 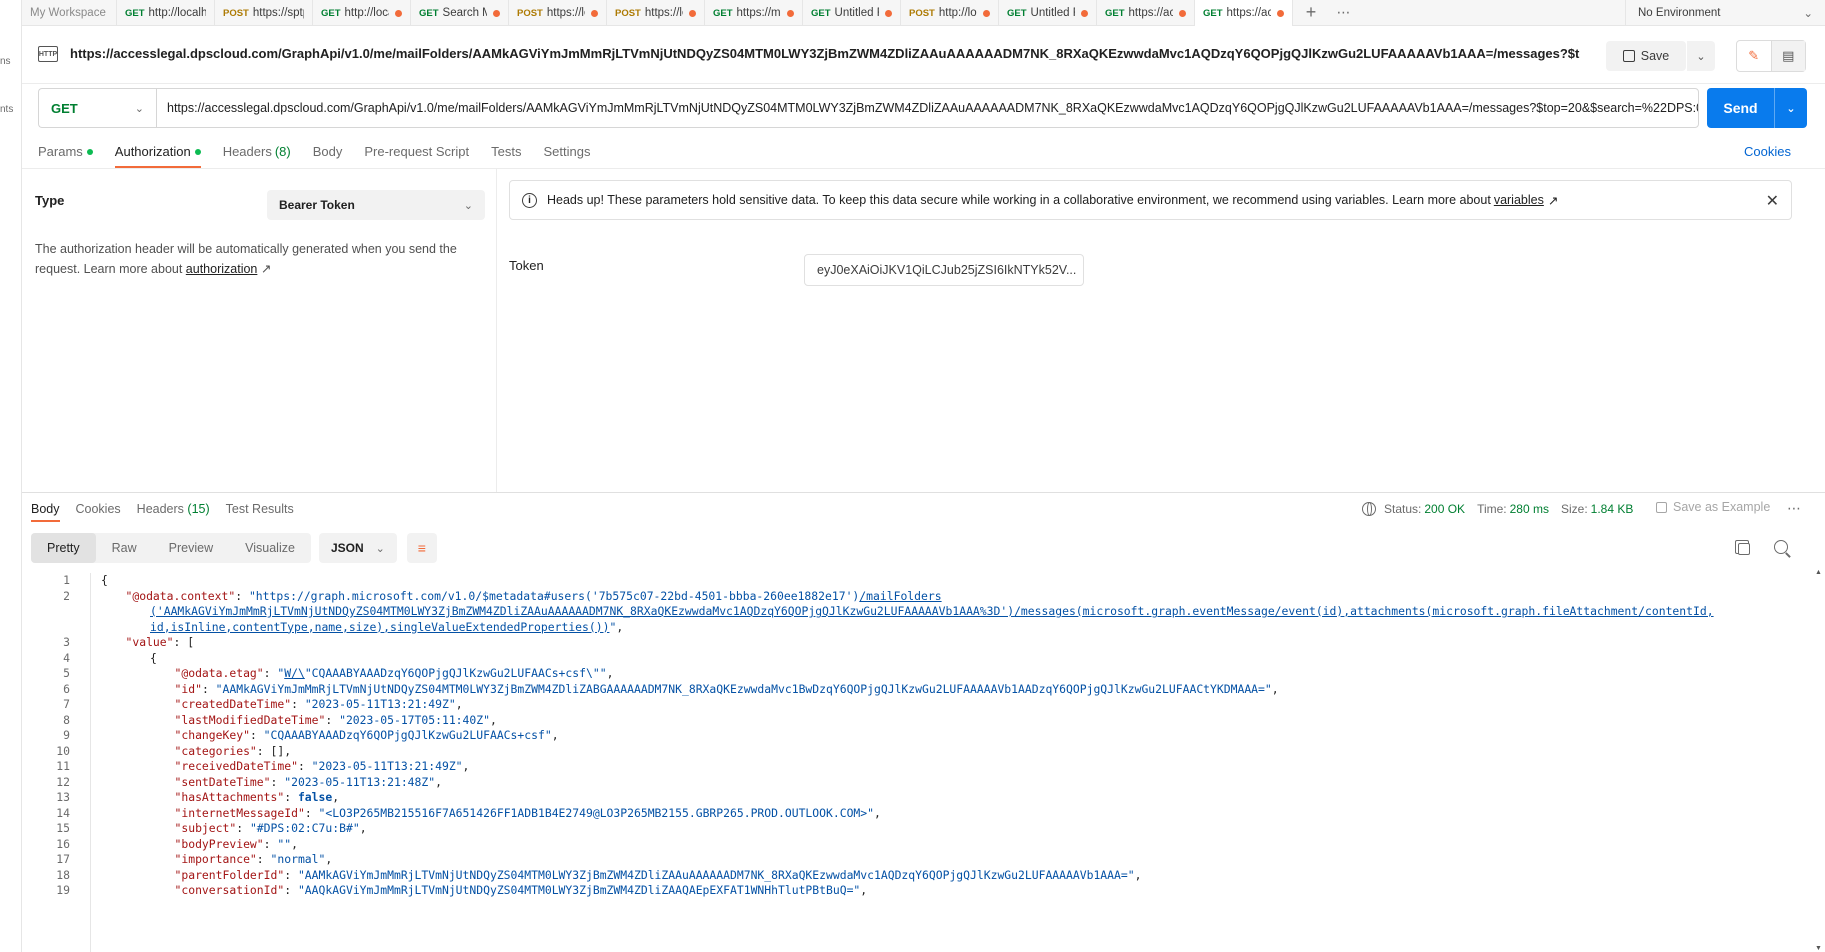 I want to click on tab-label: https://man, so click(x=758, y=13).